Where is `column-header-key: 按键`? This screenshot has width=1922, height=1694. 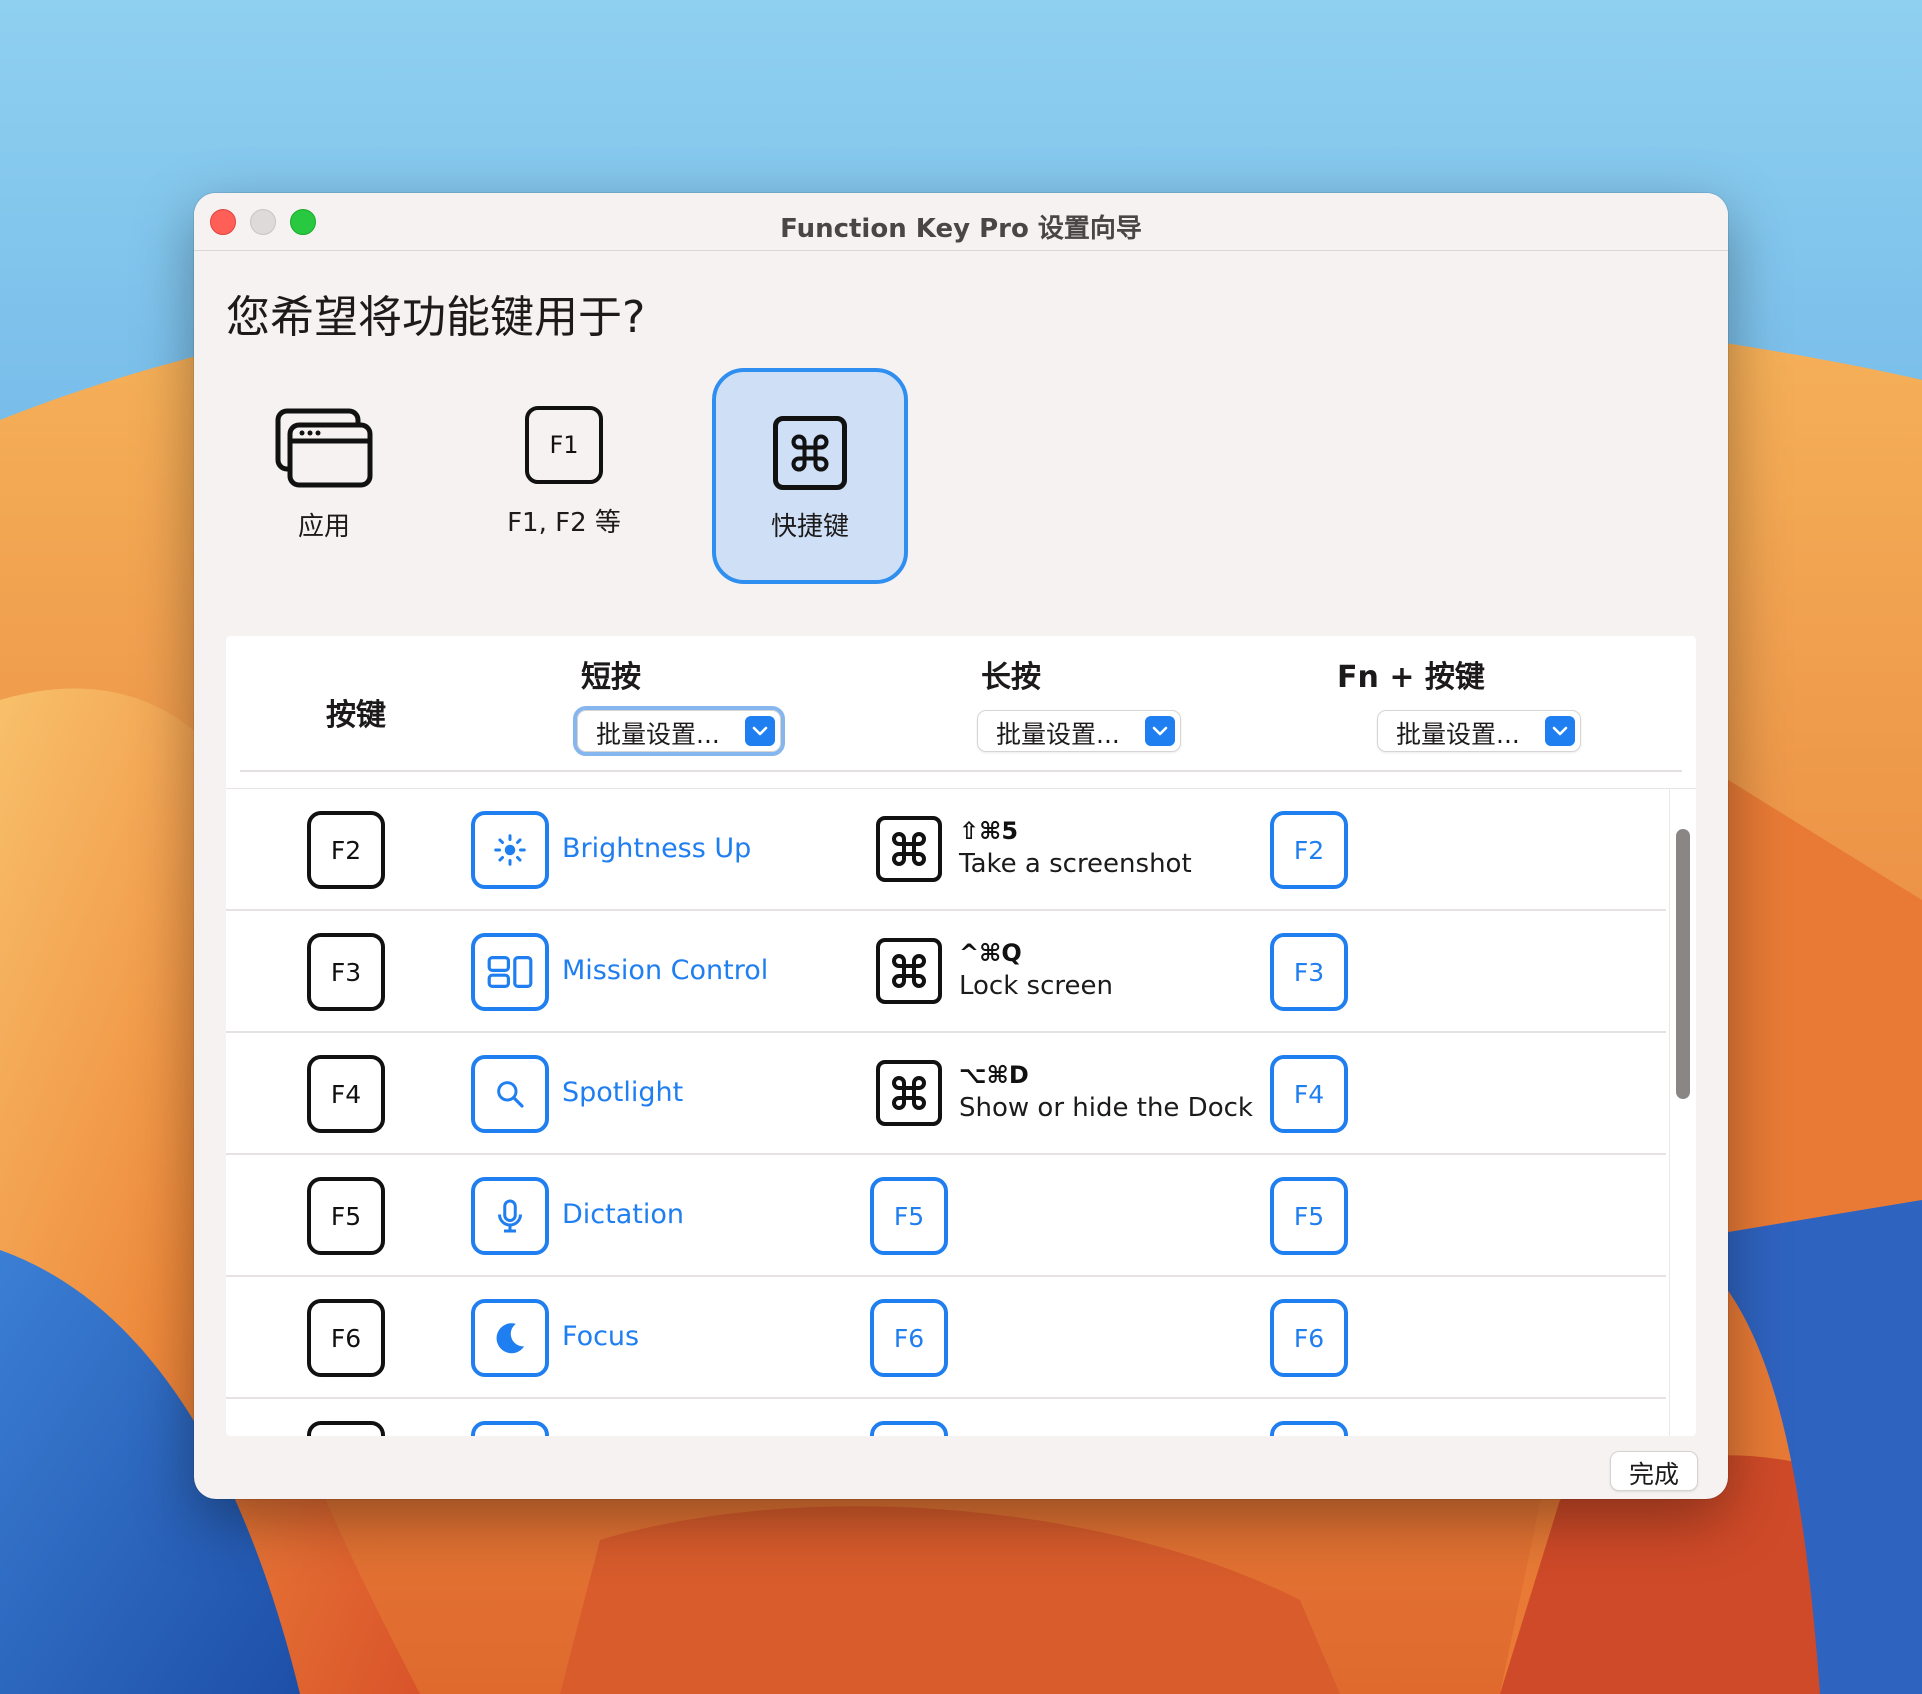 column-header-key: 按键 is located at coordinates (356, 715).